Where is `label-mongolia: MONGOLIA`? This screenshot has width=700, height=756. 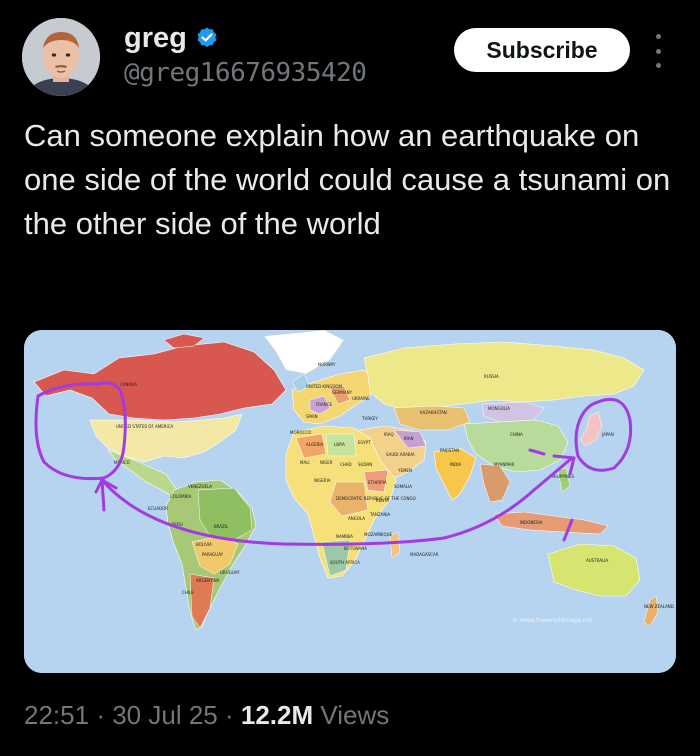
label-mongolia: MONGOLIA is located at coordinates (499, 408).